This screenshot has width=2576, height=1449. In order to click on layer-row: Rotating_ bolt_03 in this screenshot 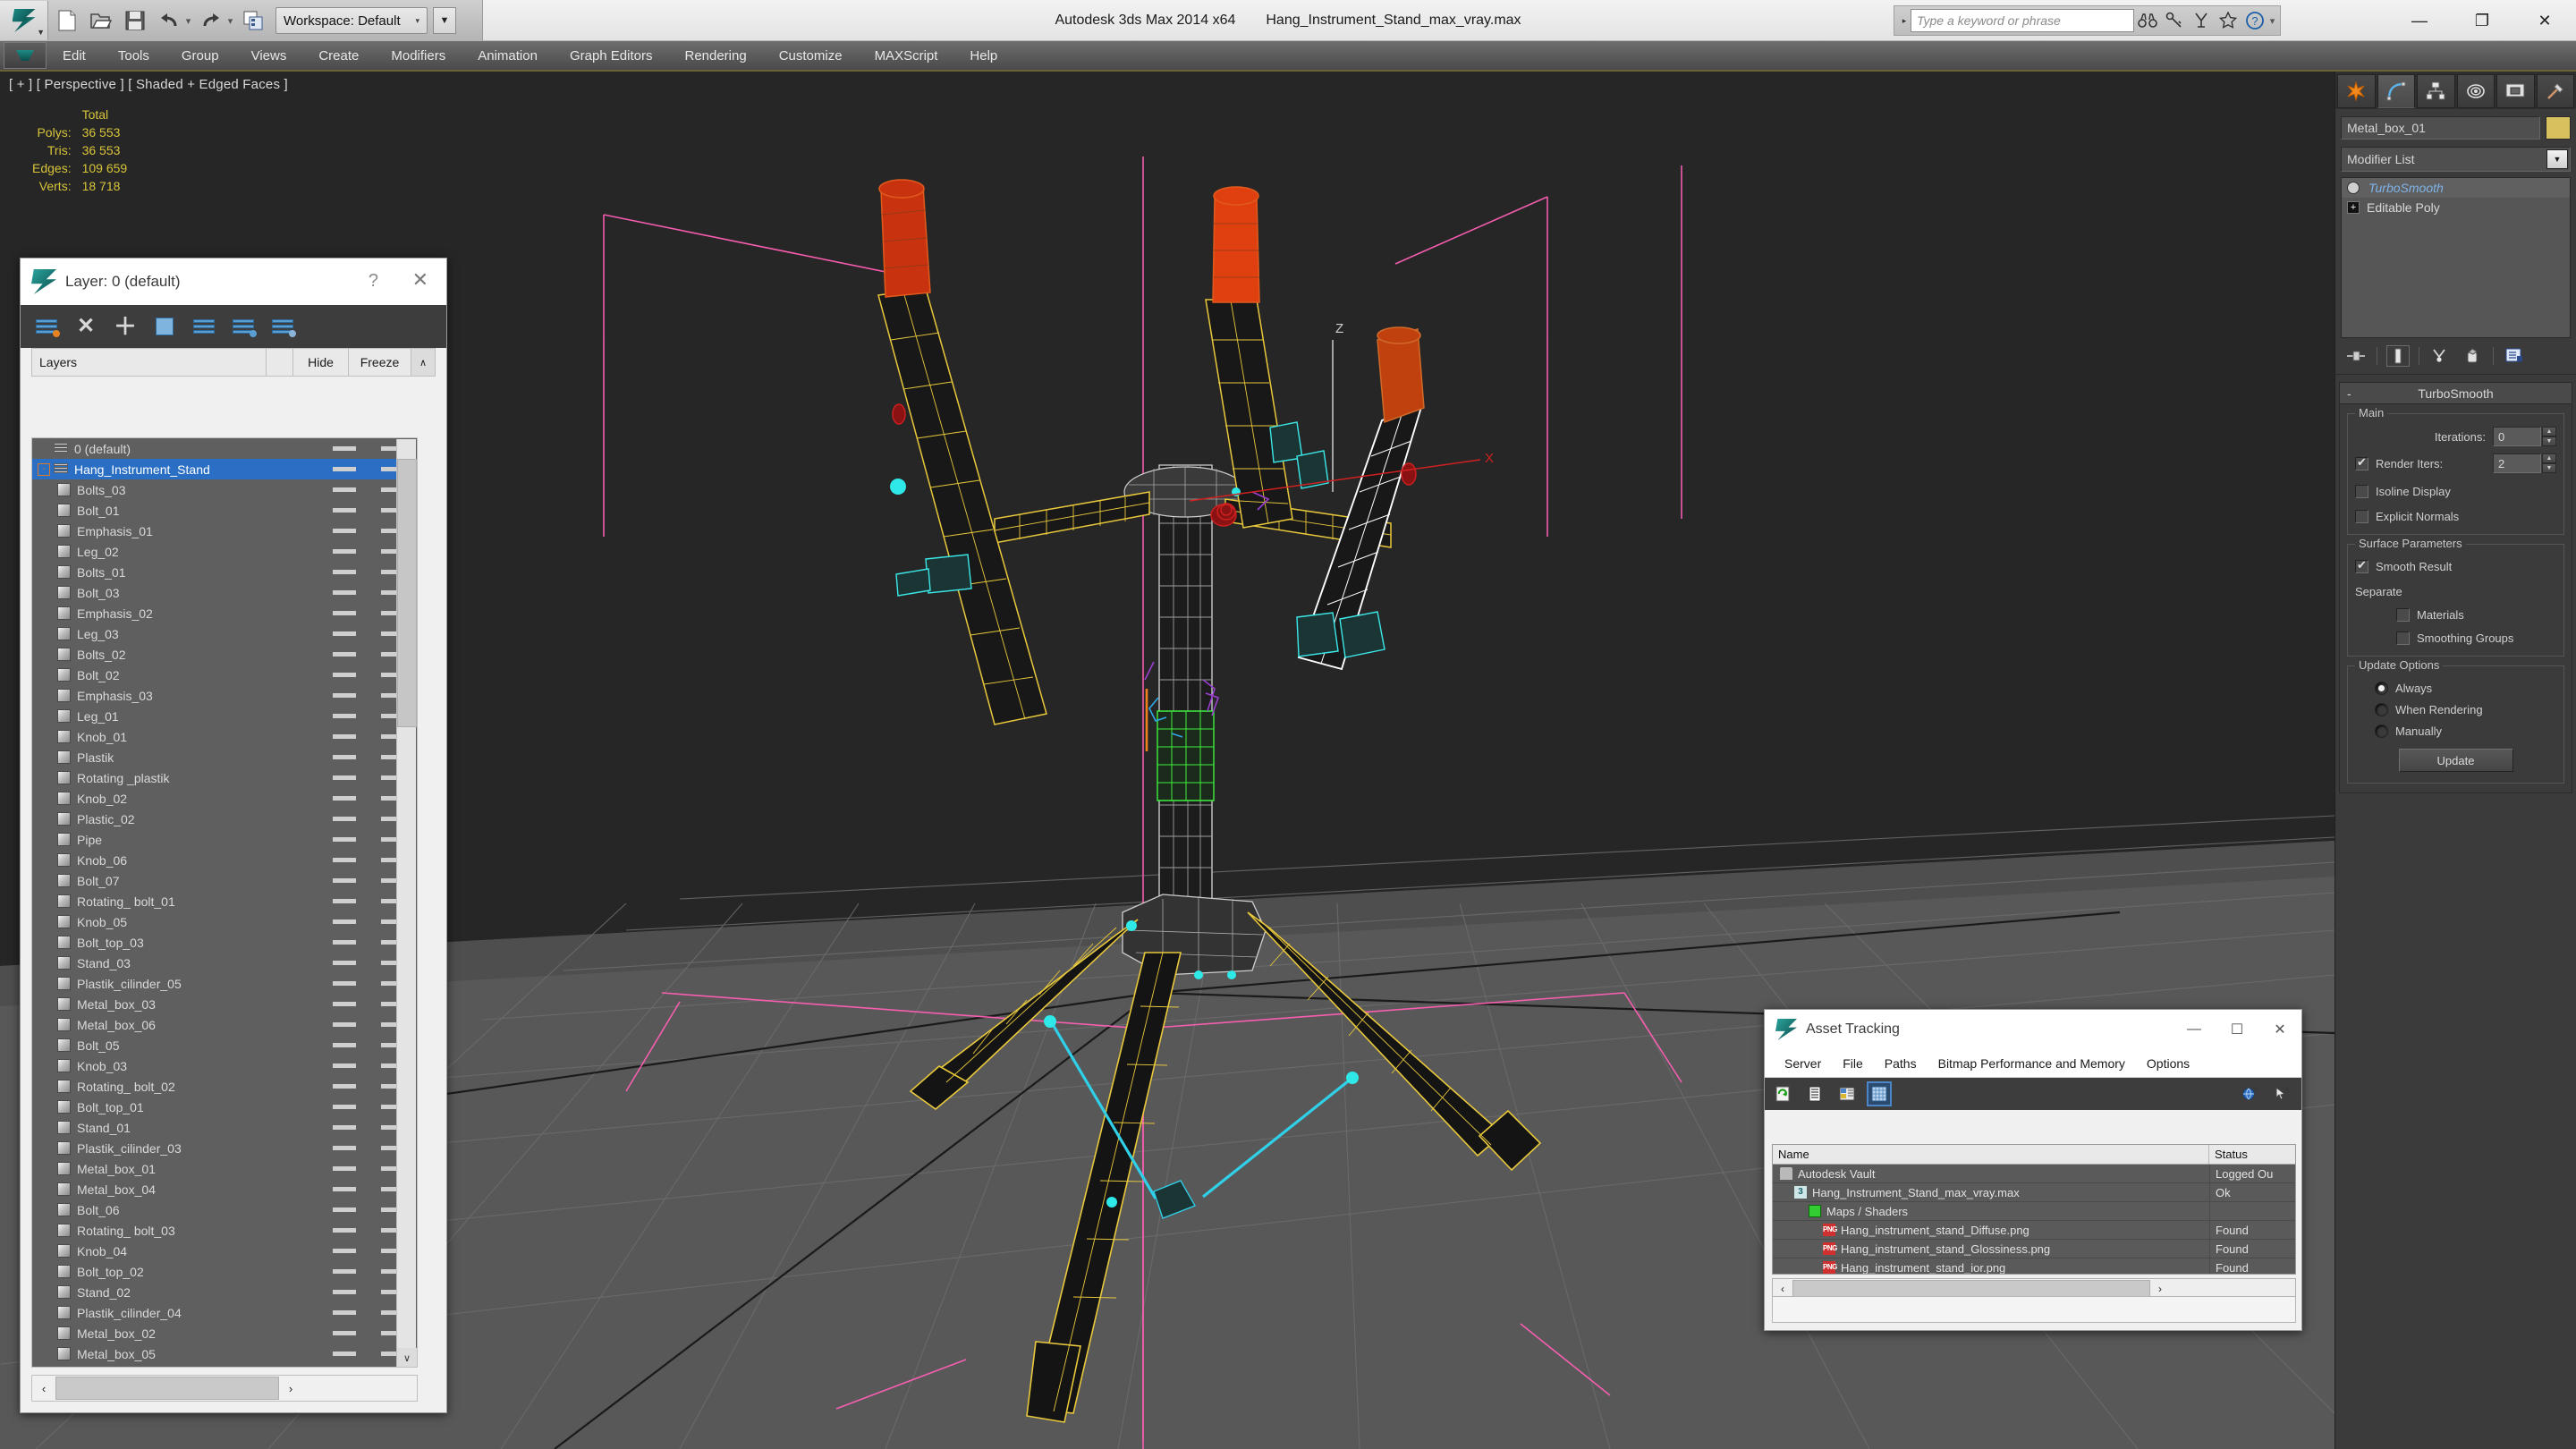, I will do `click(224, 1230)`.